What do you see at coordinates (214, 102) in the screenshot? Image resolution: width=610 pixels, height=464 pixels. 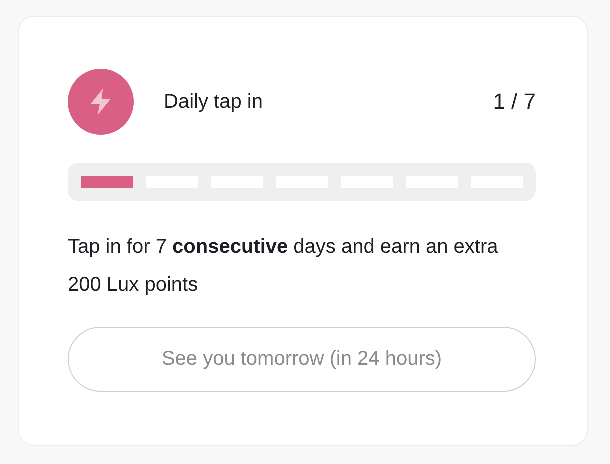 I see `card-title: Daily tap in` at bounding box center [214, 102].